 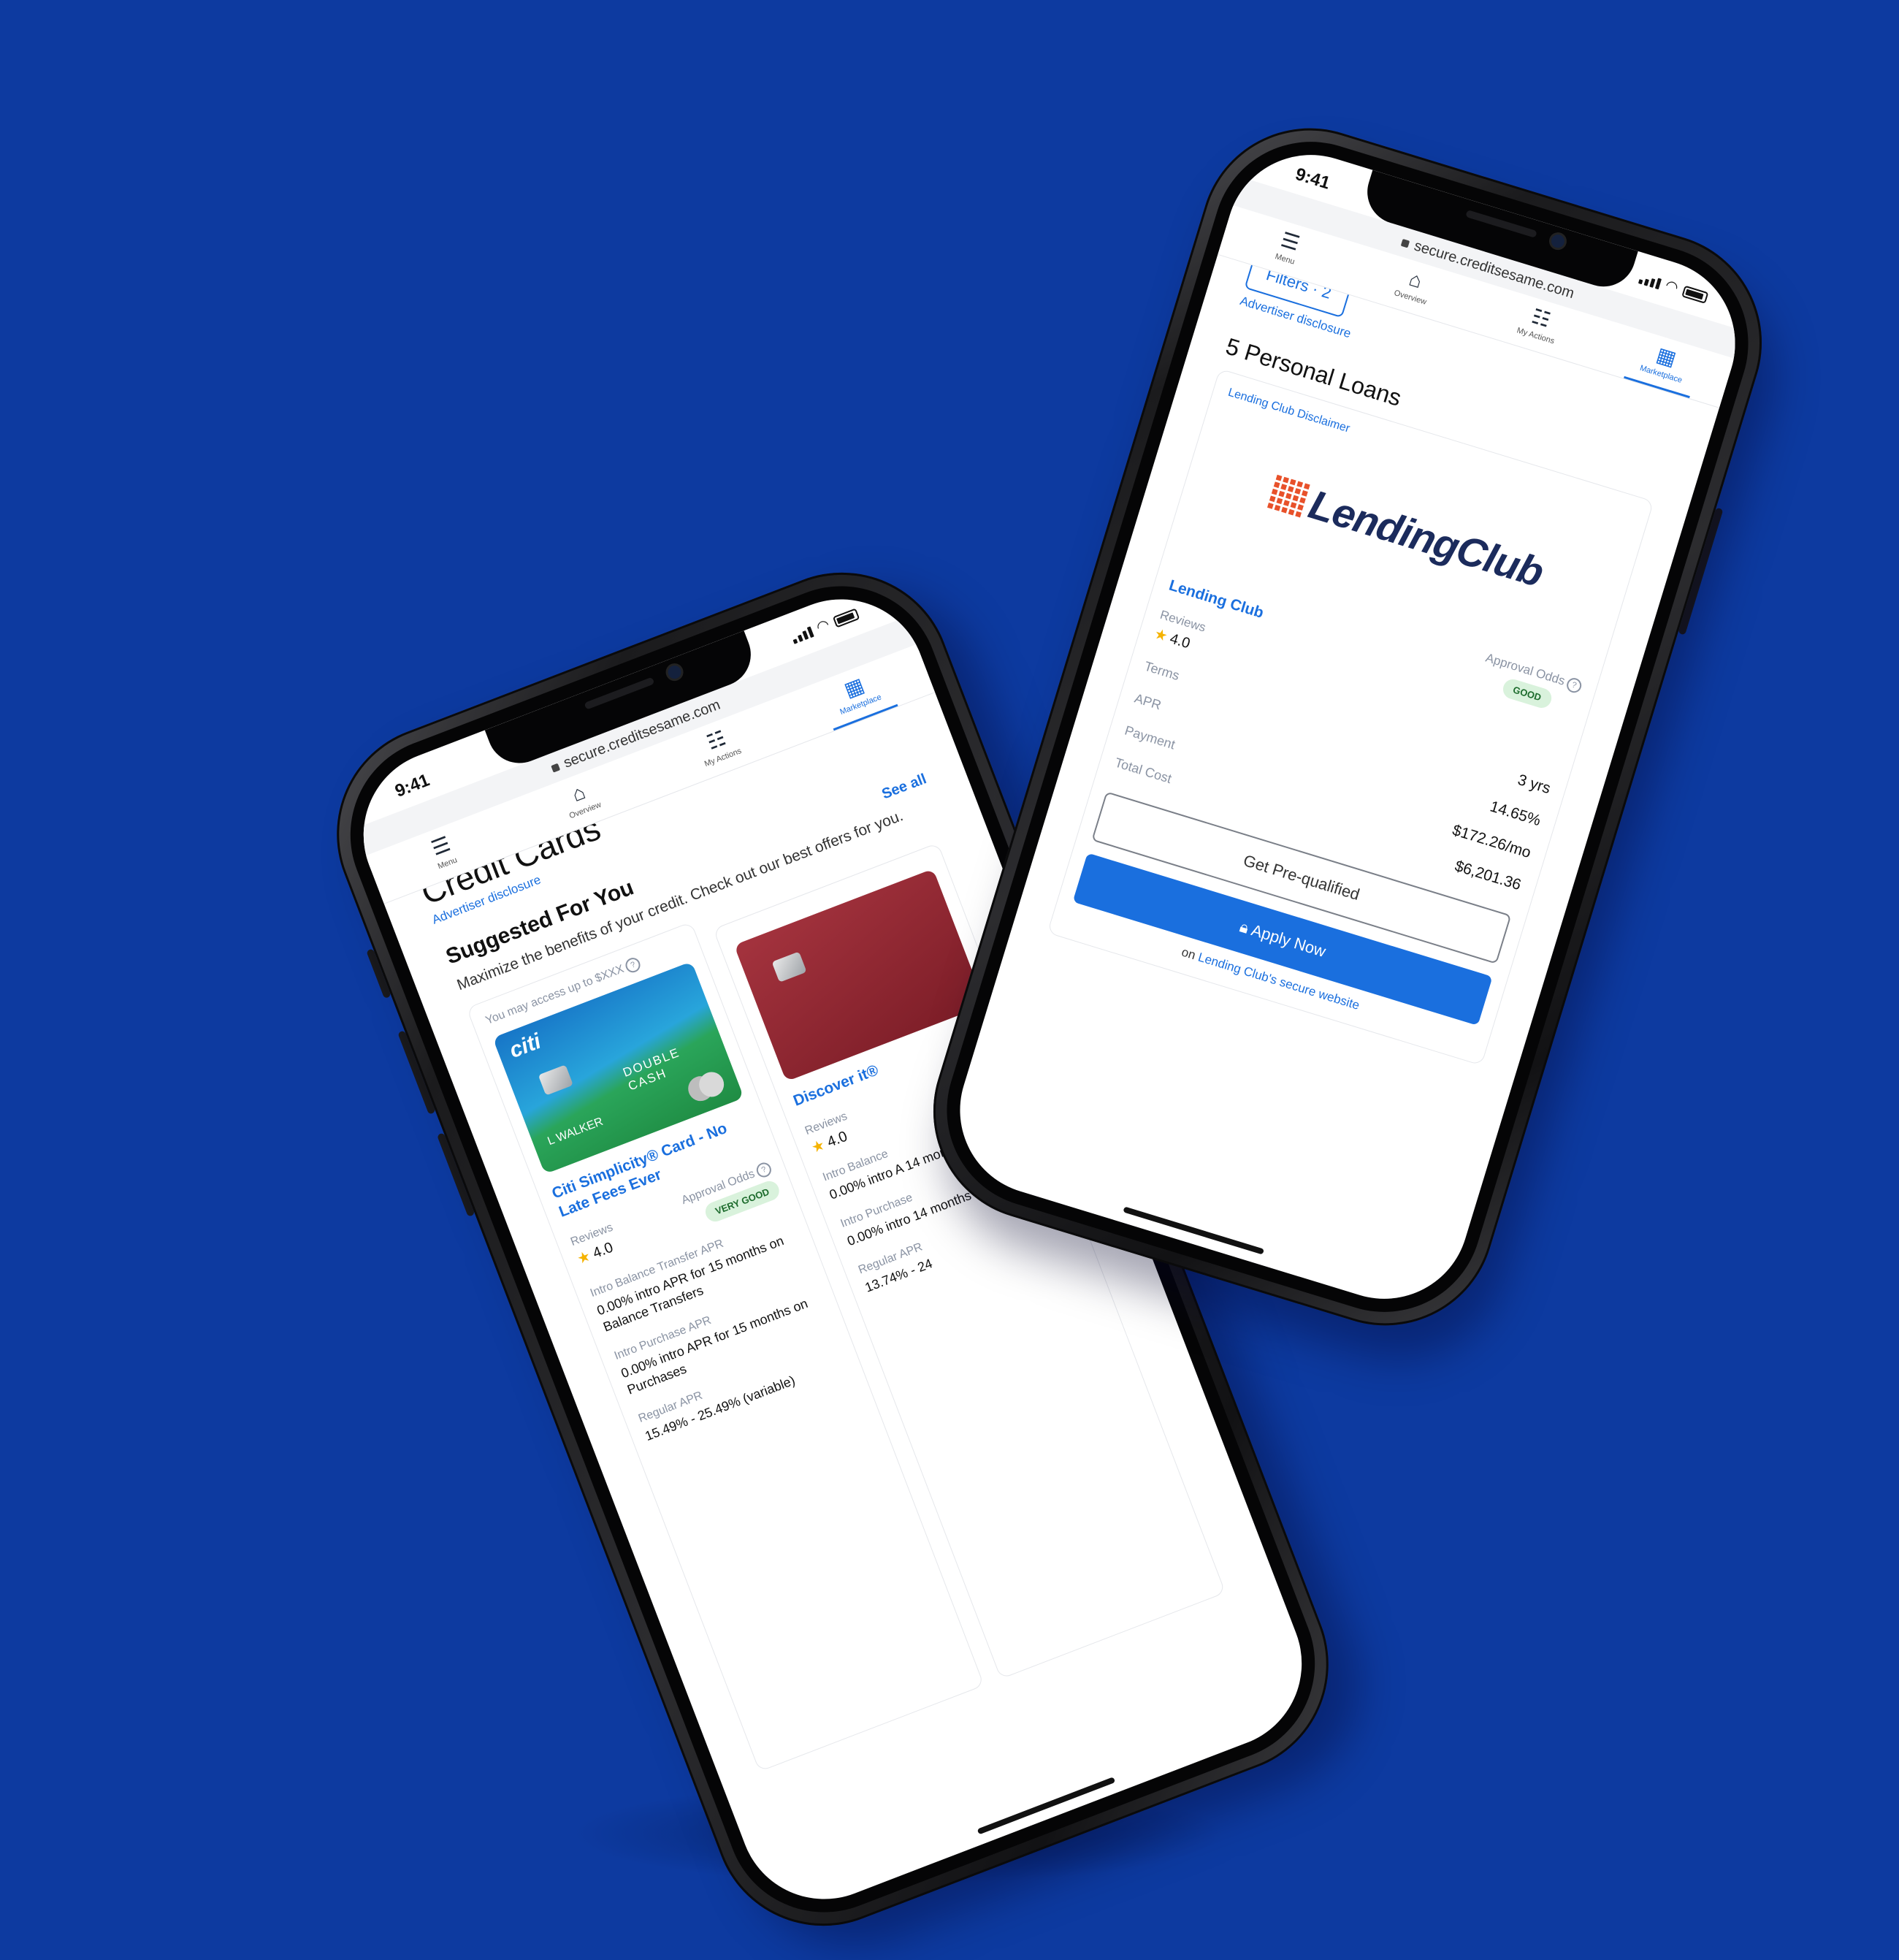 What do you see at coordinates (711, 1084) in the screenshot?
I see `mastercard-logo-icon` at bounding box center [711, 1084].